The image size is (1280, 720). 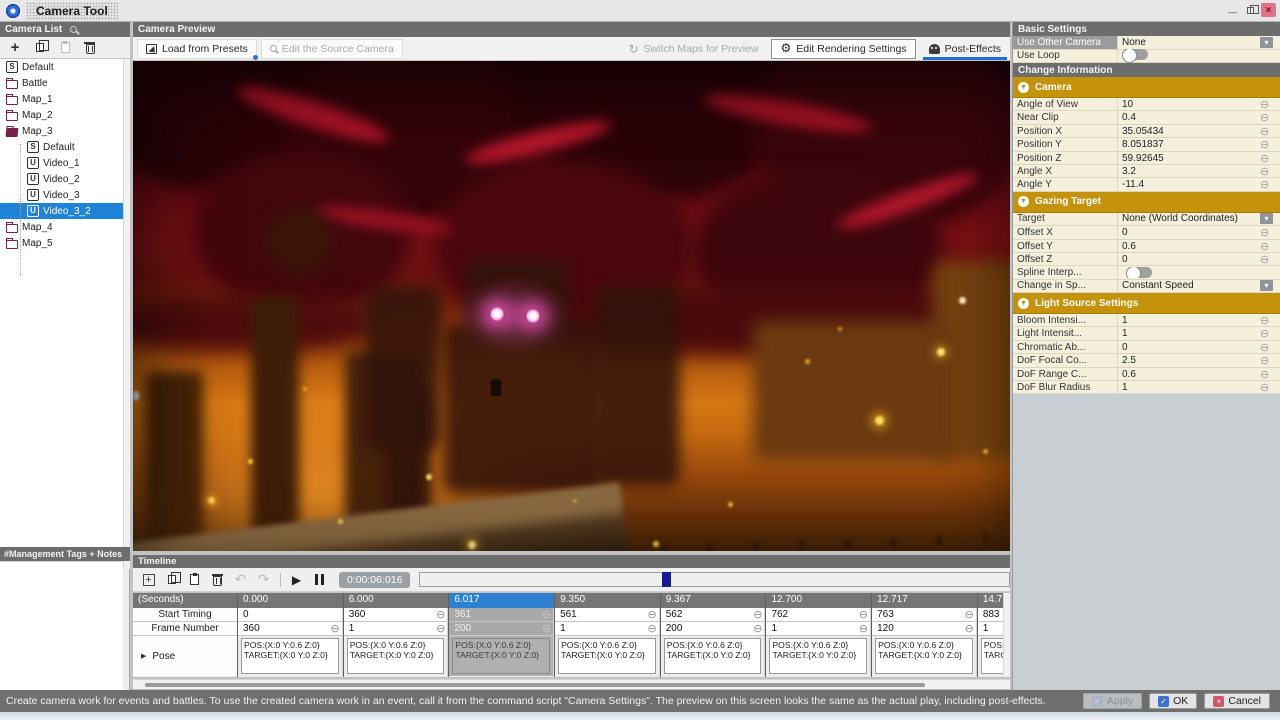 What do you see at coordinates (74, 29) in the screenshot?
I see `search-icon` at bounding box center [74, 29].